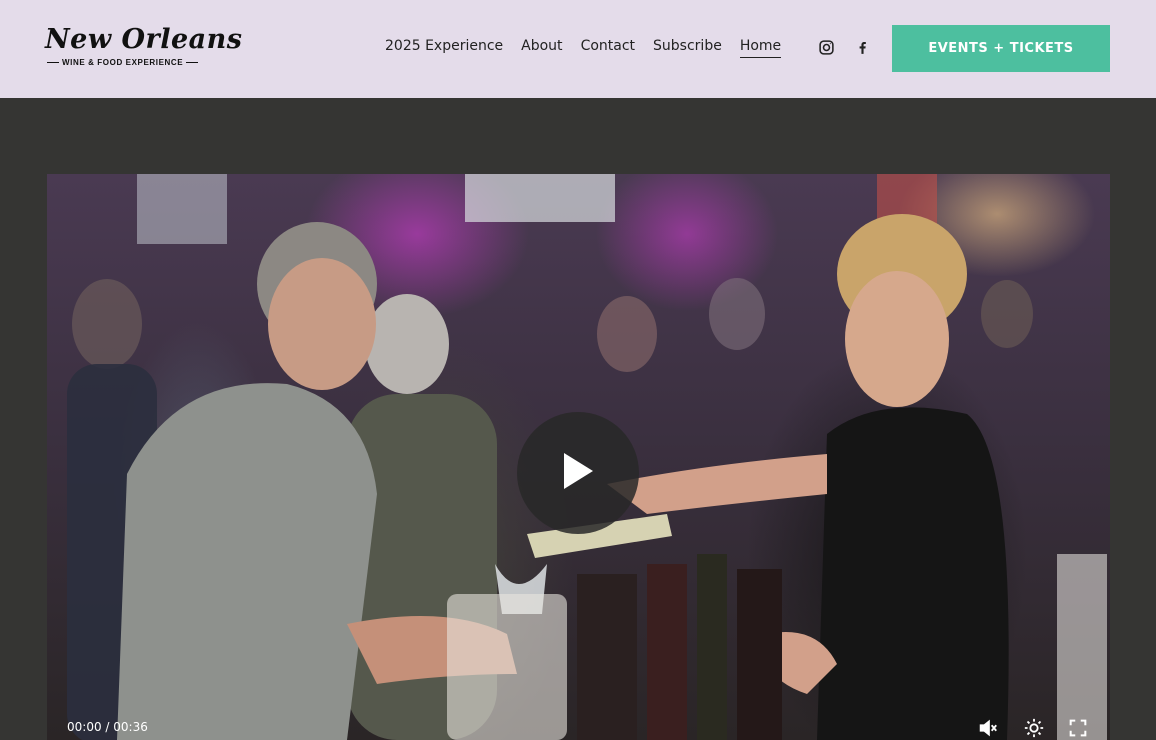  I want to click on play-icon, so click(578, 473).